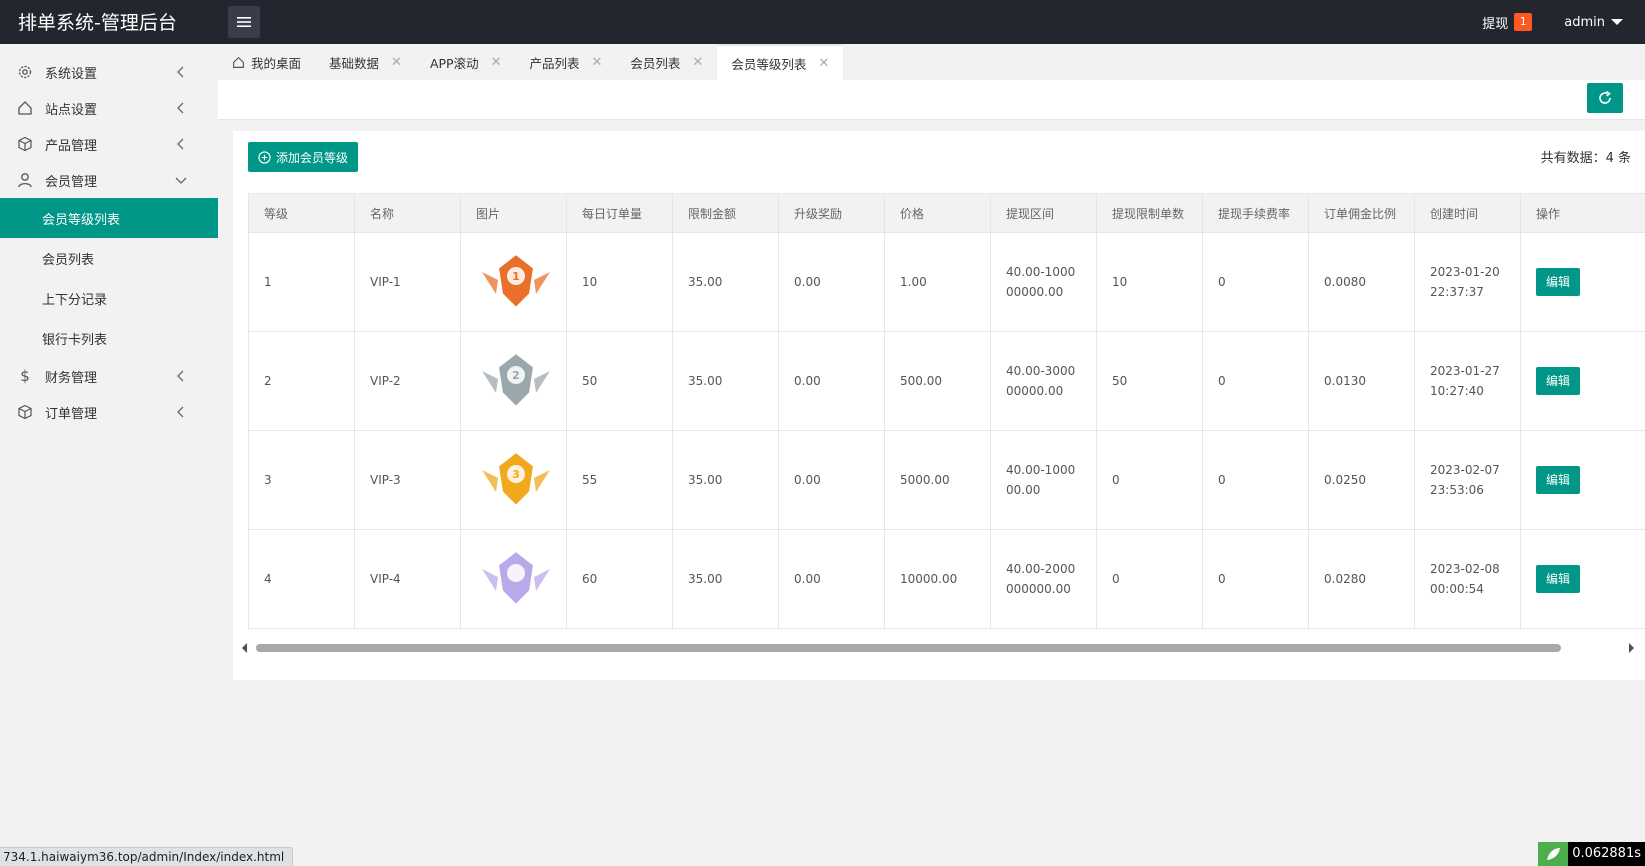 Image resolution: width=1645 pixels, height=866 pixels. What do you see at coordinates (769, 64) in the screenshot?
I see `tab-label: 会员等级列表` at bounding box center [769, 64].